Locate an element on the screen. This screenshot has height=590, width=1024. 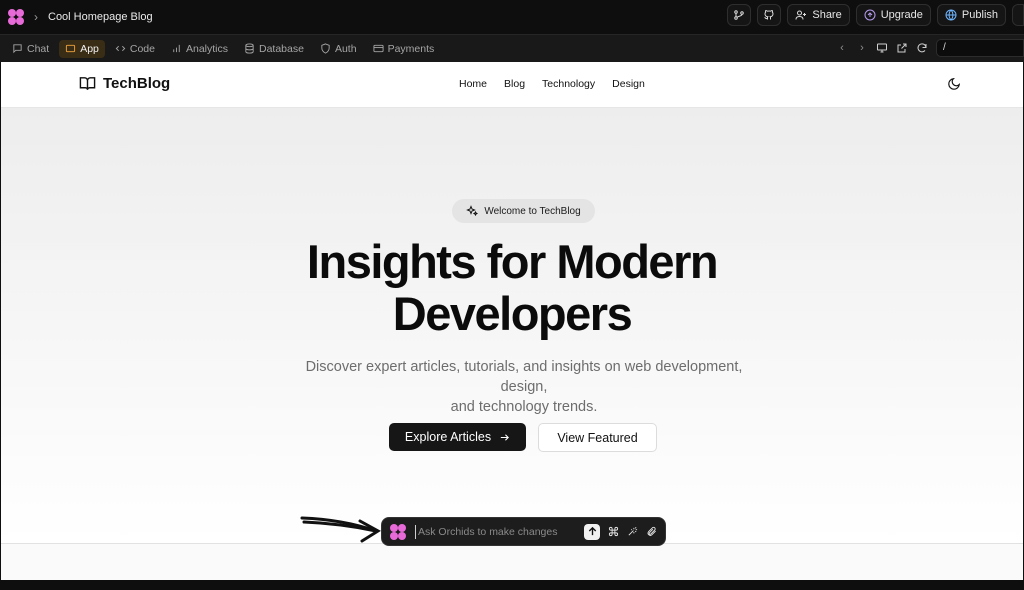
publish-label: Publish is located at coordinates (979, 15).